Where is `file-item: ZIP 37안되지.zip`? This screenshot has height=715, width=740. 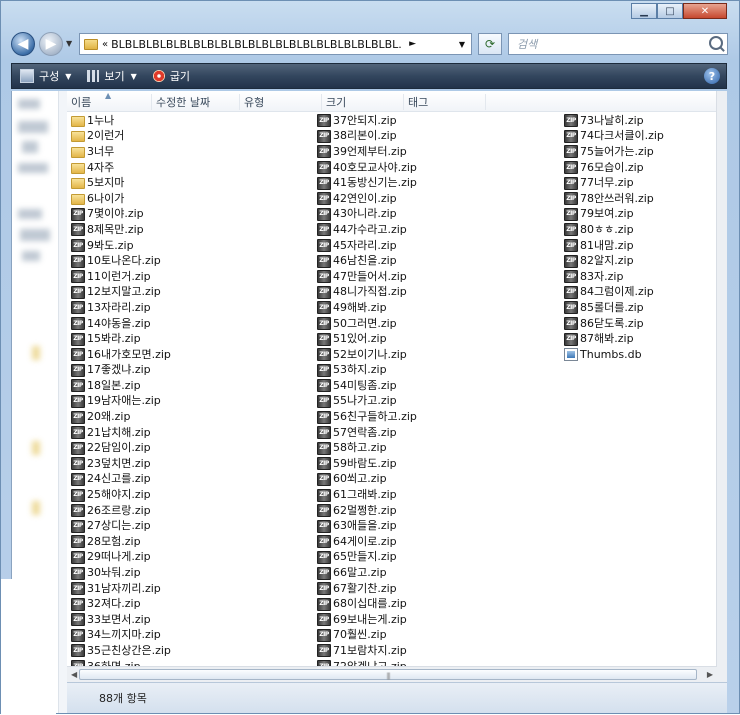
file-item: ZIP 37안되지.zip is located at coordinates (367, 121).